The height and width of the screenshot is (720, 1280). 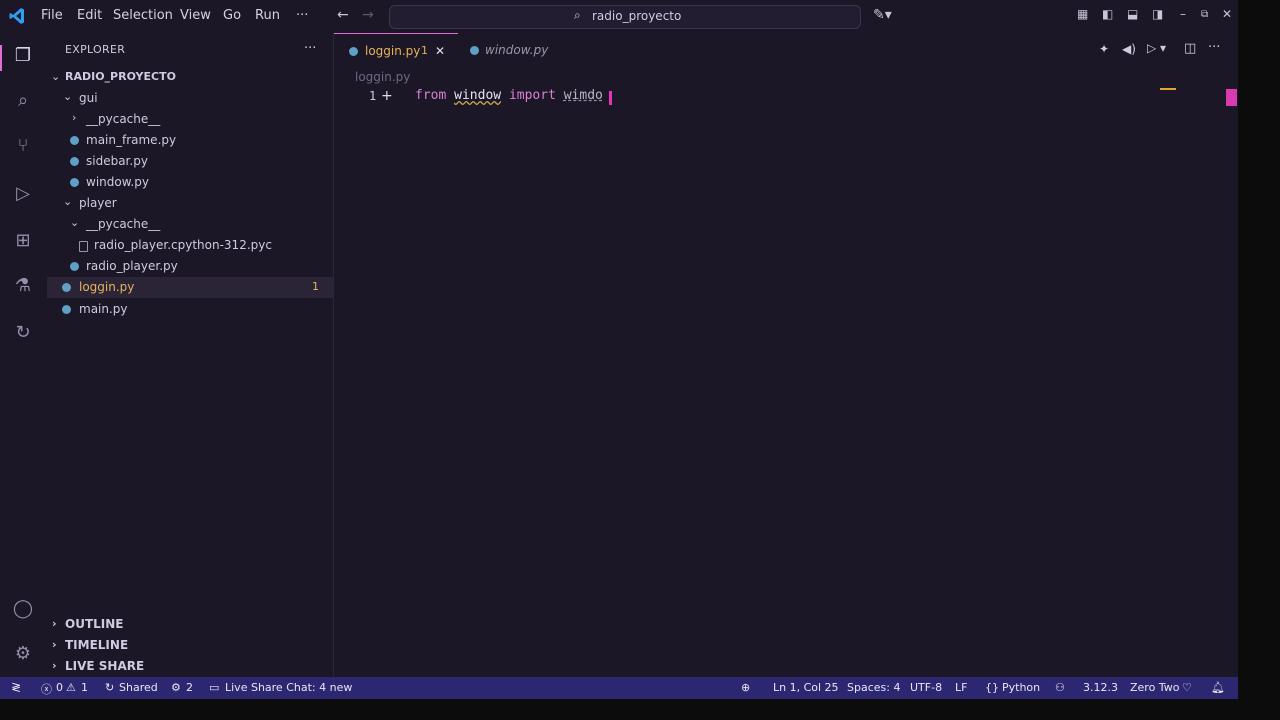 I want to click on scrollbar-error-marker, so click(x=1231, y=97).